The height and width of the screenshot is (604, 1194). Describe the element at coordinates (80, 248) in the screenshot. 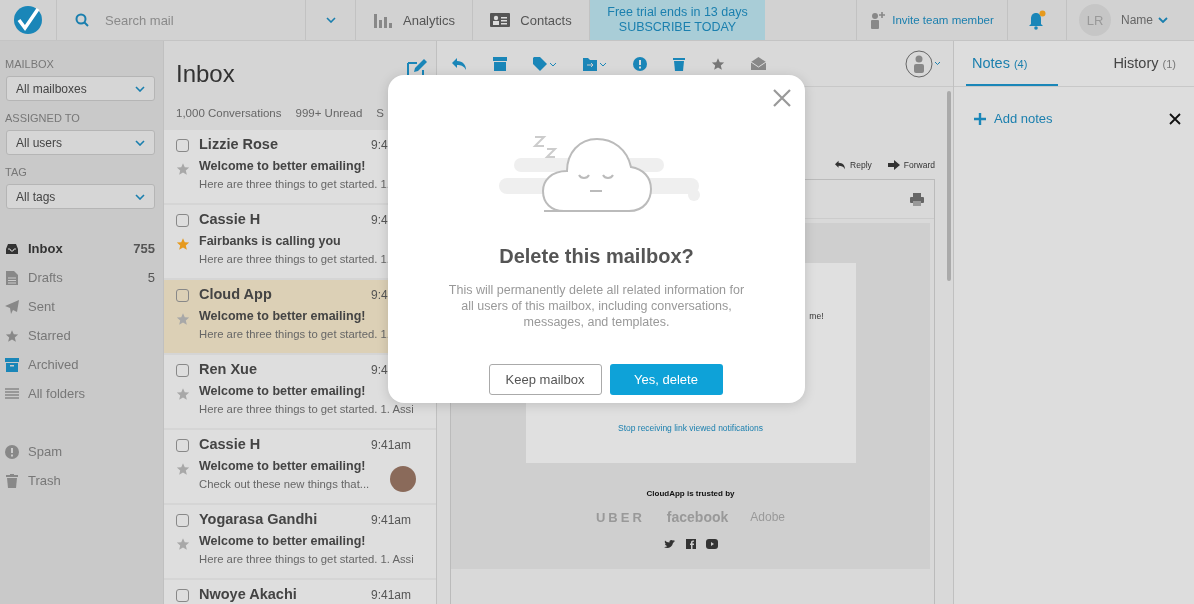

I see `folder-item: Inbox 755` at that location.